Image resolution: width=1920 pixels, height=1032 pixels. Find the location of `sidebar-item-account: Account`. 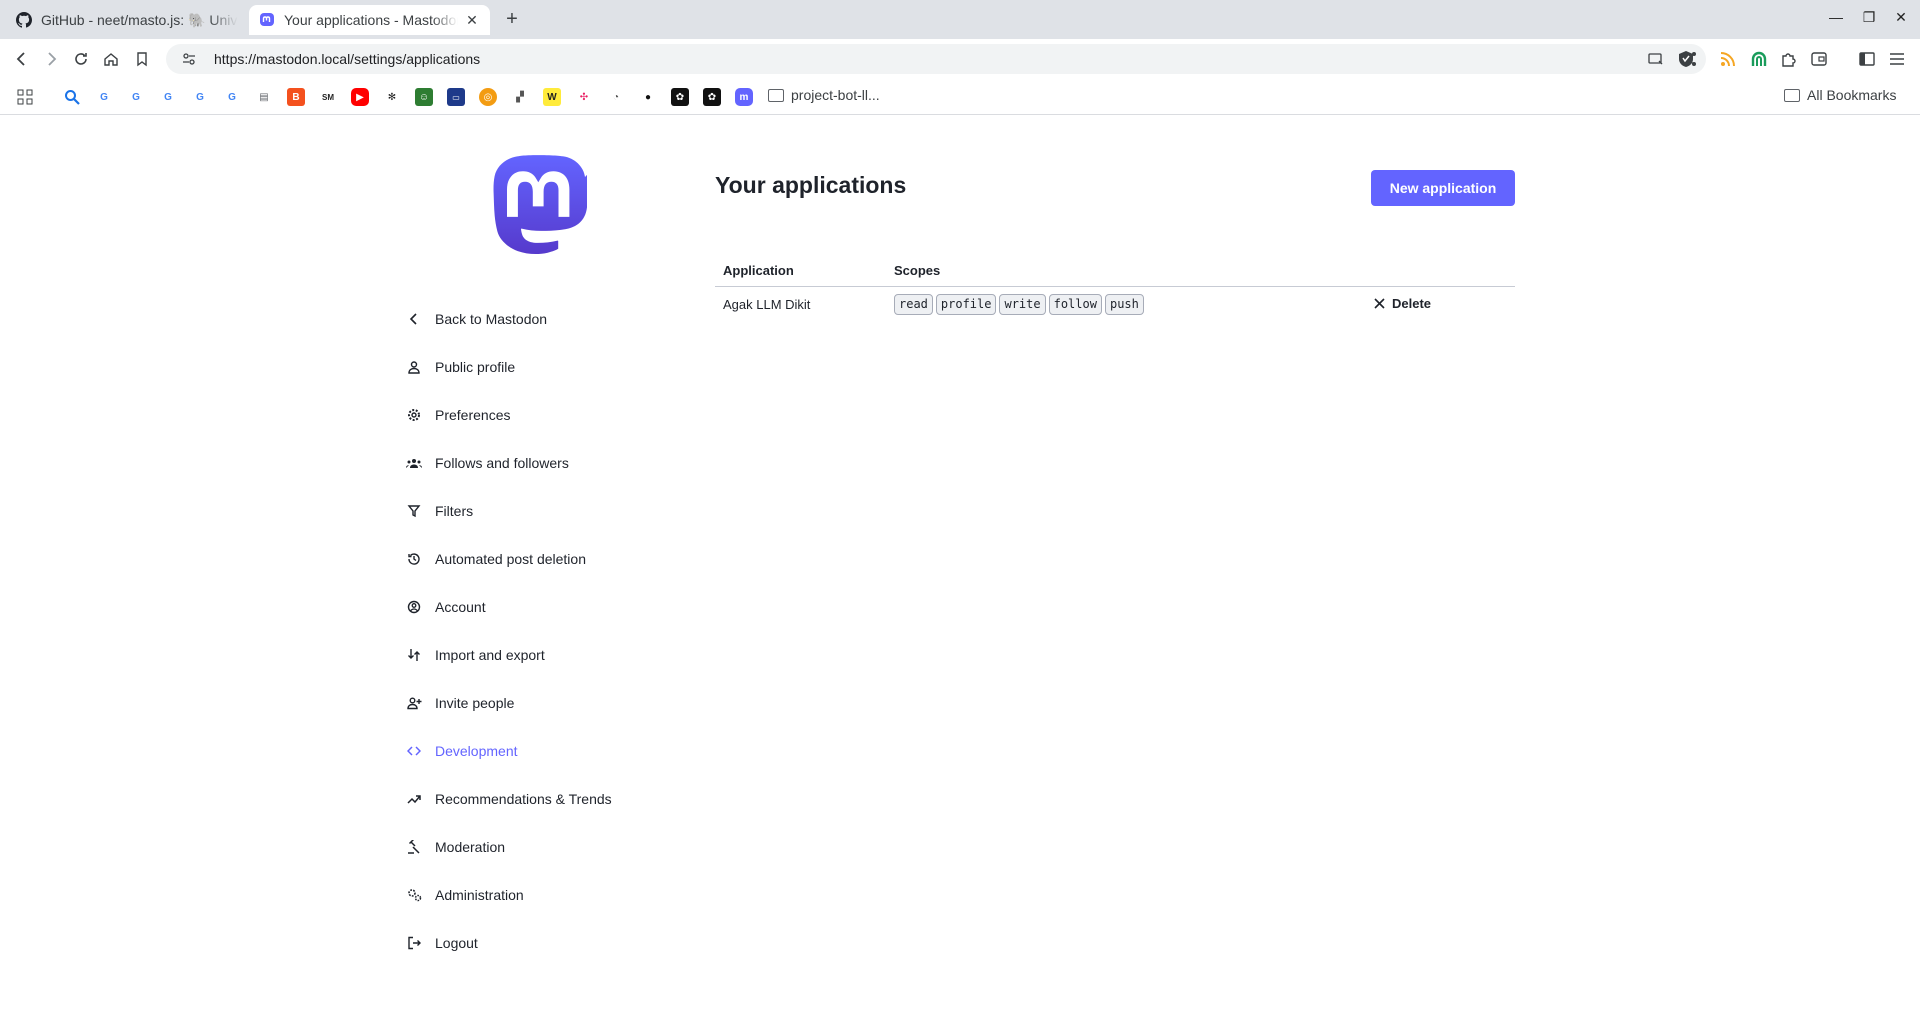

sidebar-item-account: Account is located at coordinates (550, 607).